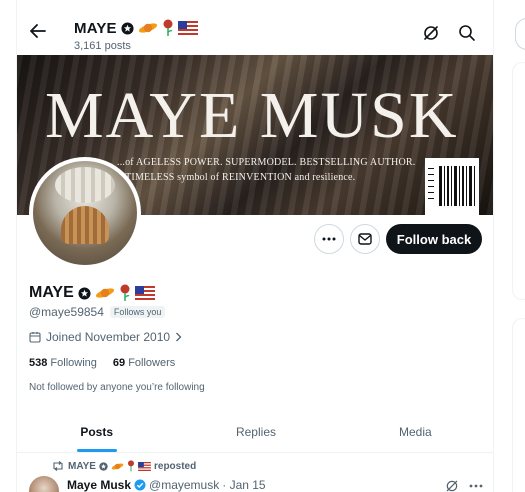  What do you see at coordinates (95, 28) in the screenshot?
I see `header-name: MAYE` at bounding box center [95, 28].